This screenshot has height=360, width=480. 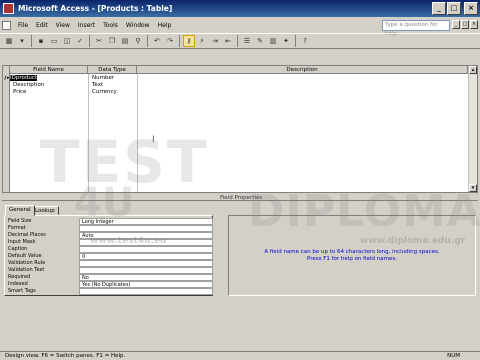 I want to click on menu-tools: Tools, so click(x=110, y=25).